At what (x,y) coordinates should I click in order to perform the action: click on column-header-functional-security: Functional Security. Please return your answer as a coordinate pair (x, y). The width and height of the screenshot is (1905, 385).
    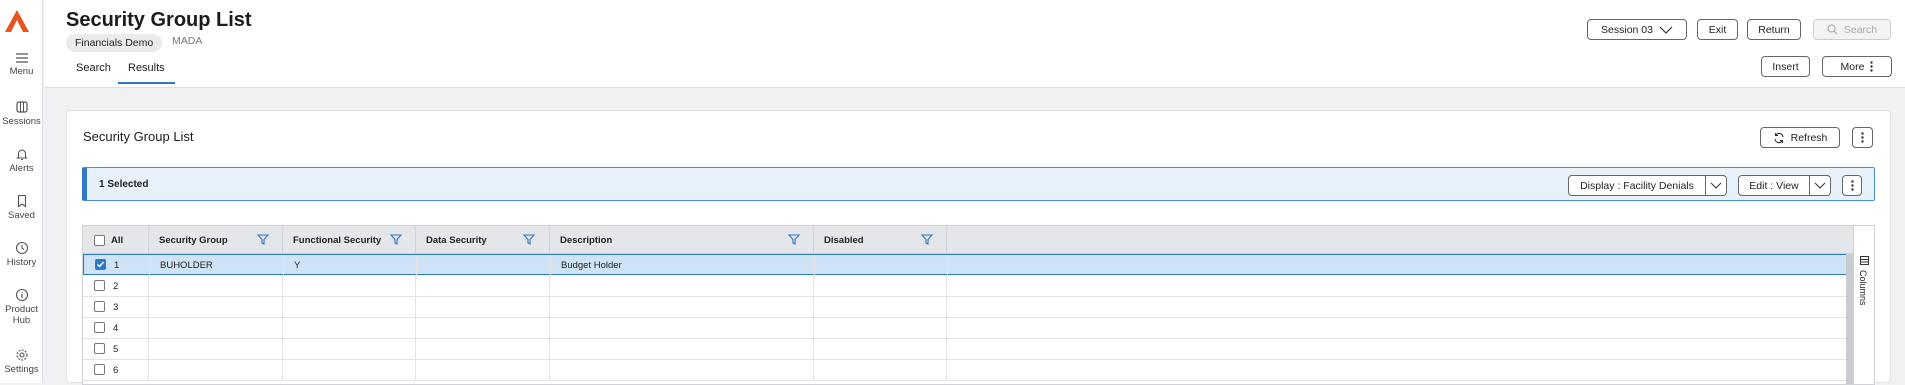
    Looking at the image, I should click on (349, 240).